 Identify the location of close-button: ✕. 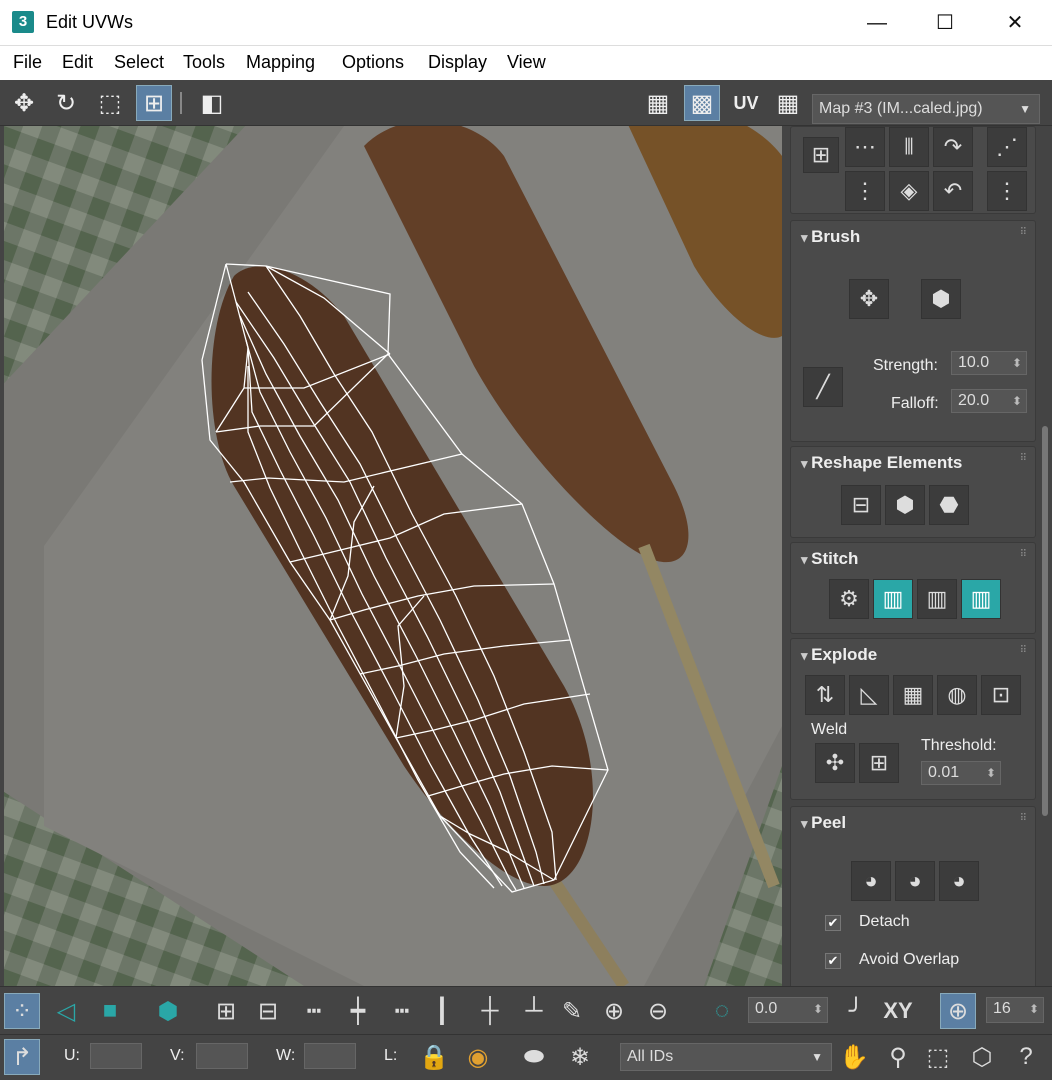
(1015, 23).